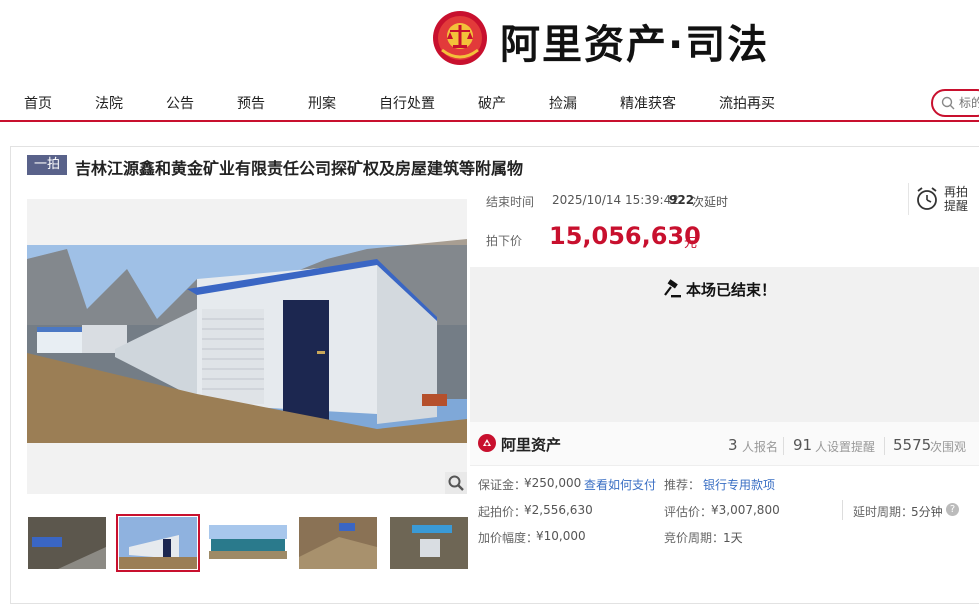  I want to click on signup-label: 人报名, so click(760, 447).